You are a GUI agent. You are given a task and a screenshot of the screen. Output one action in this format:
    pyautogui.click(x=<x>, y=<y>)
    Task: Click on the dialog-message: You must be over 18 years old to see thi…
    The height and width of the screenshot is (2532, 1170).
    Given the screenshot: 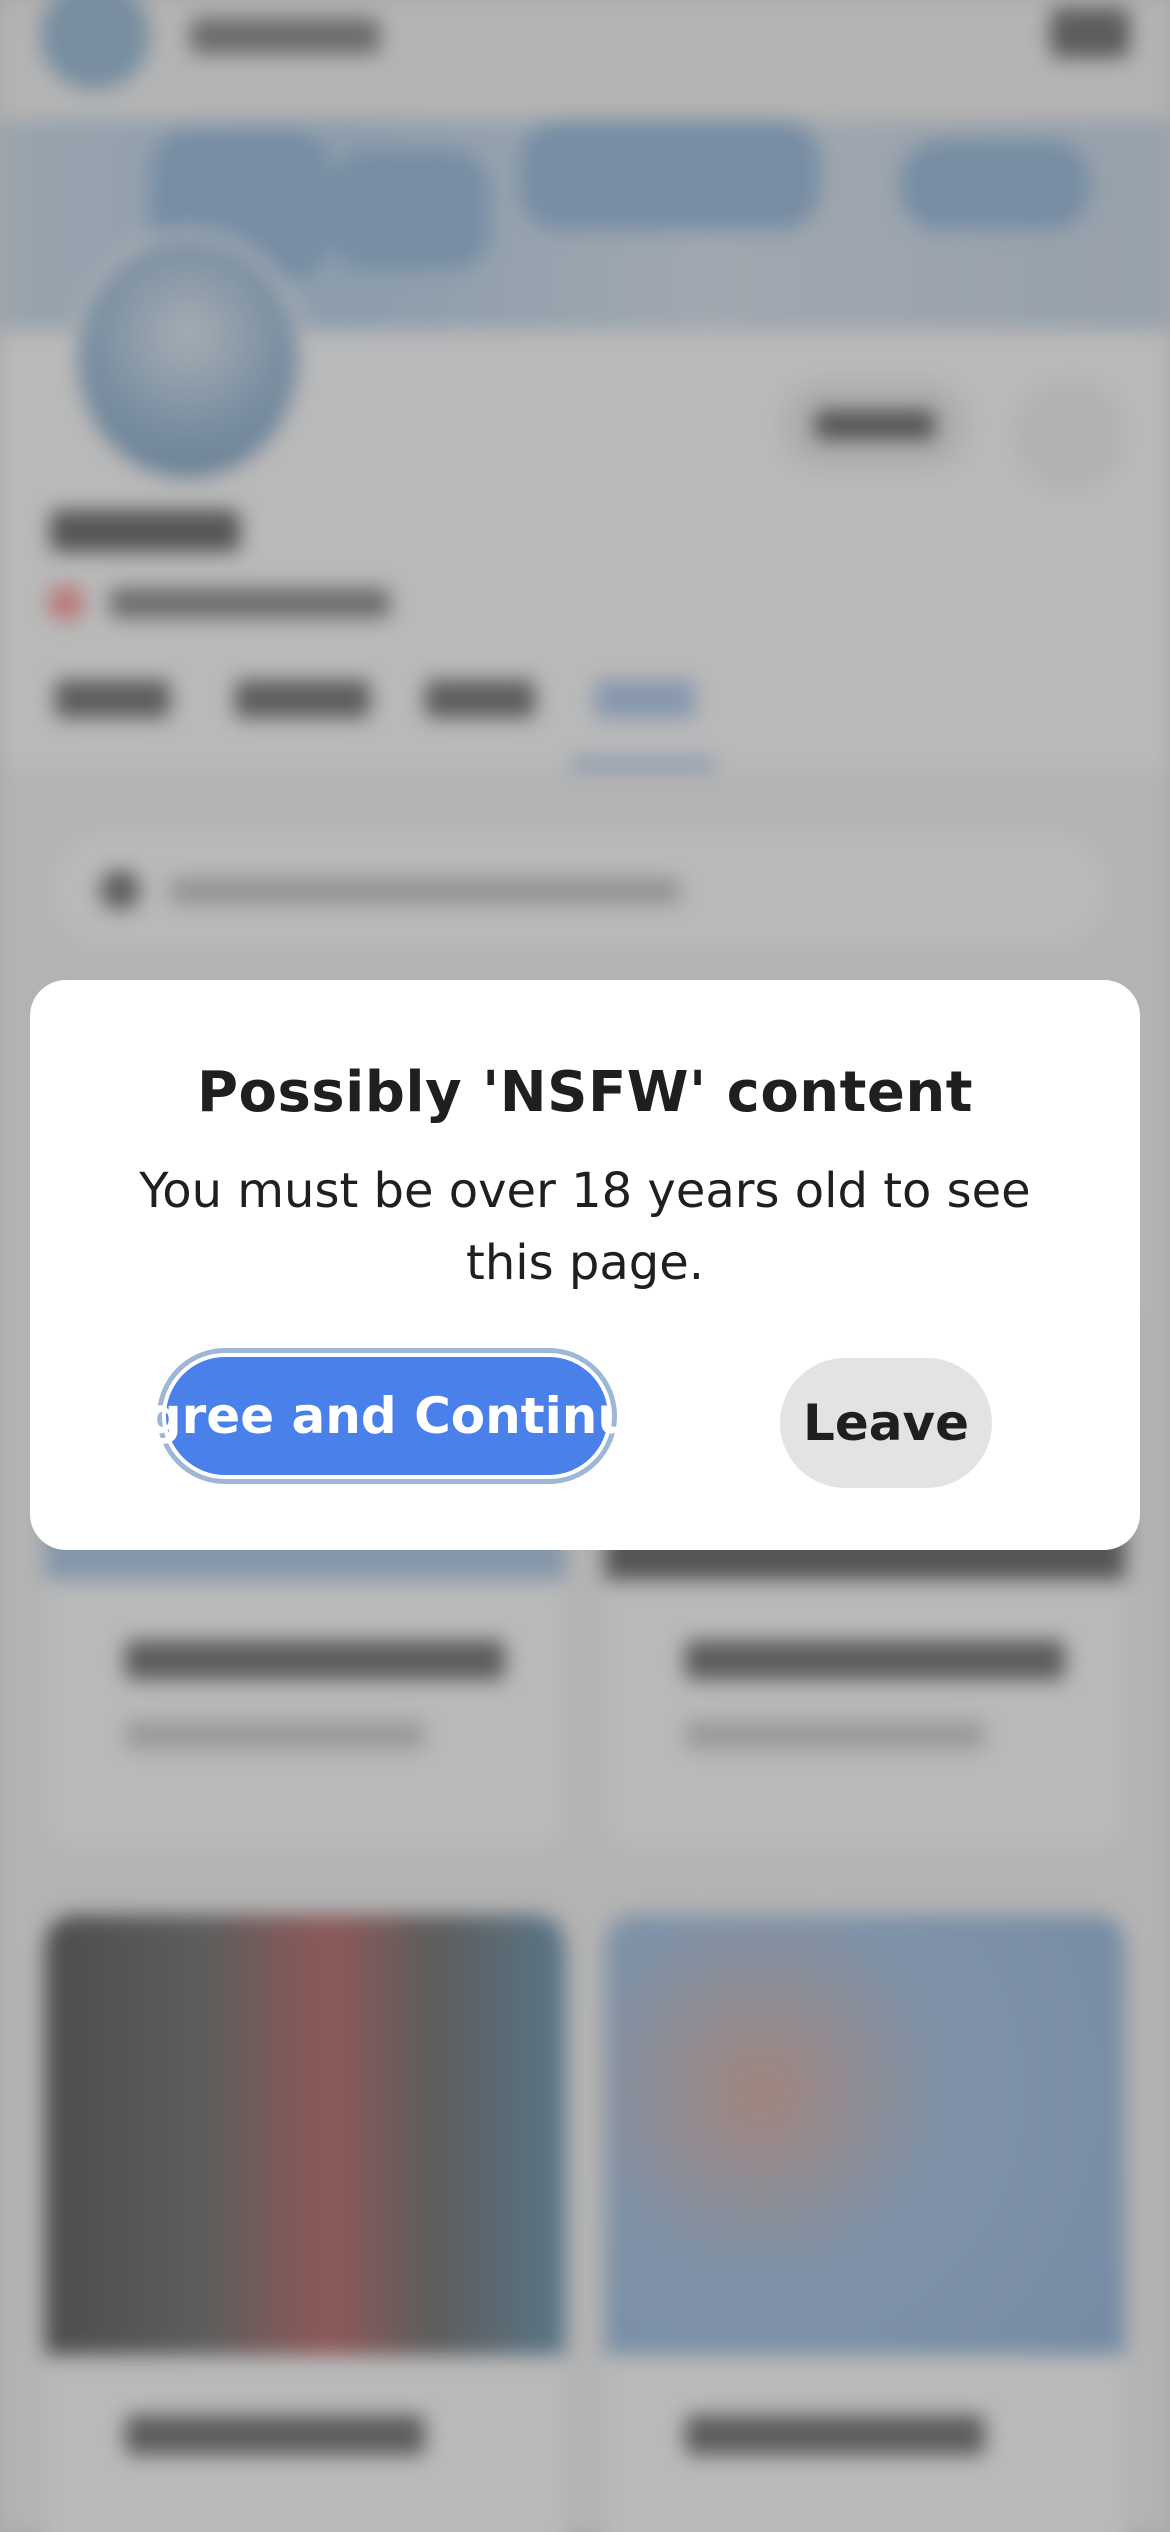 What is the action you would take?
    pyautogui.click(x=585, y=1227)
    